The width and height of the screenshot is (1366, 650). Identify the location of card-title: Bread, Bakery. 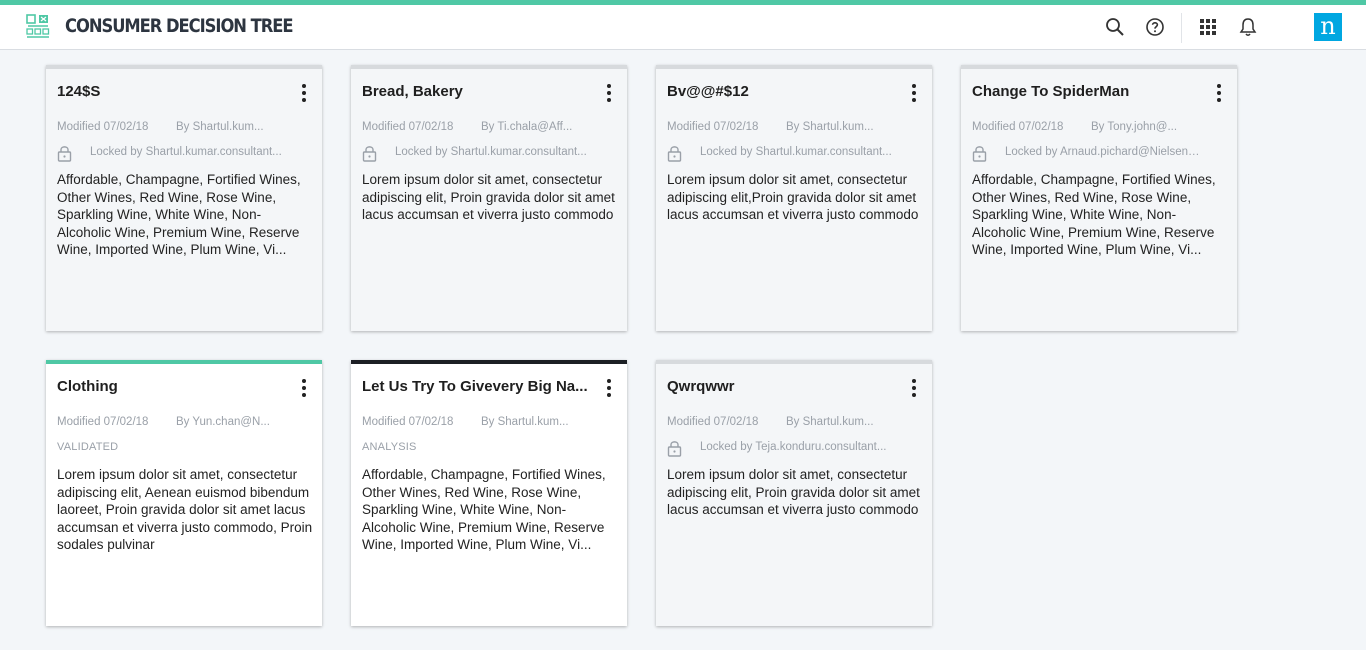
(477, 91).